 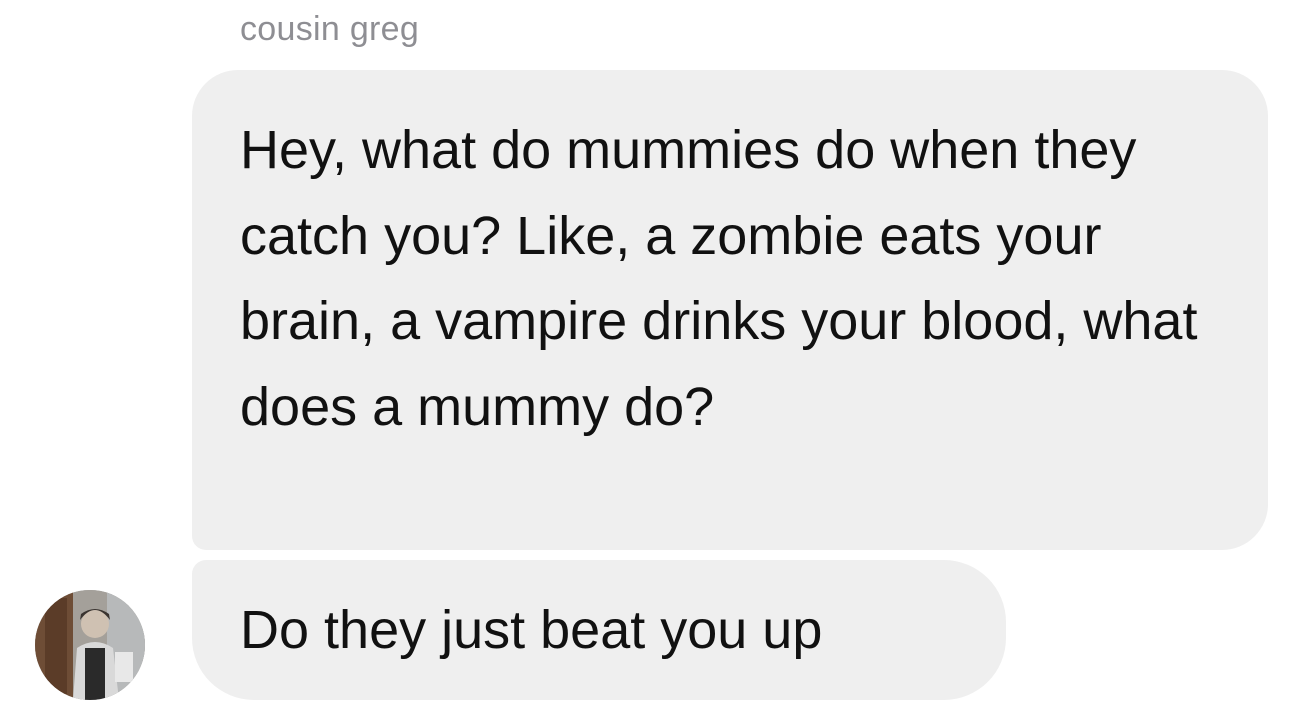 I want to click on sender-name: cousin greg, so click(x=330, y=29).